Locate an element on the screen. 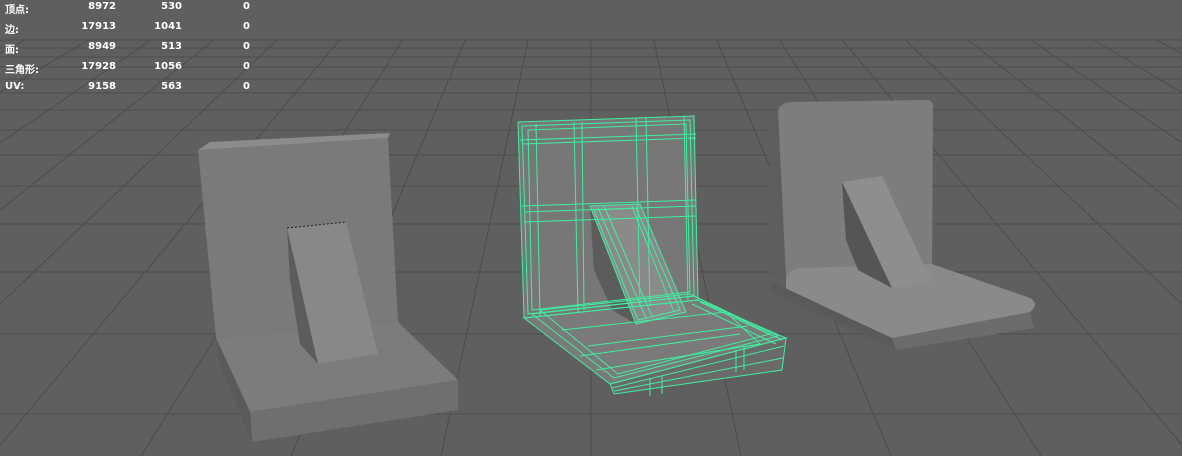 The image size is (1182, 456). hud-value: 1041 is located at coordinates (168, 26).